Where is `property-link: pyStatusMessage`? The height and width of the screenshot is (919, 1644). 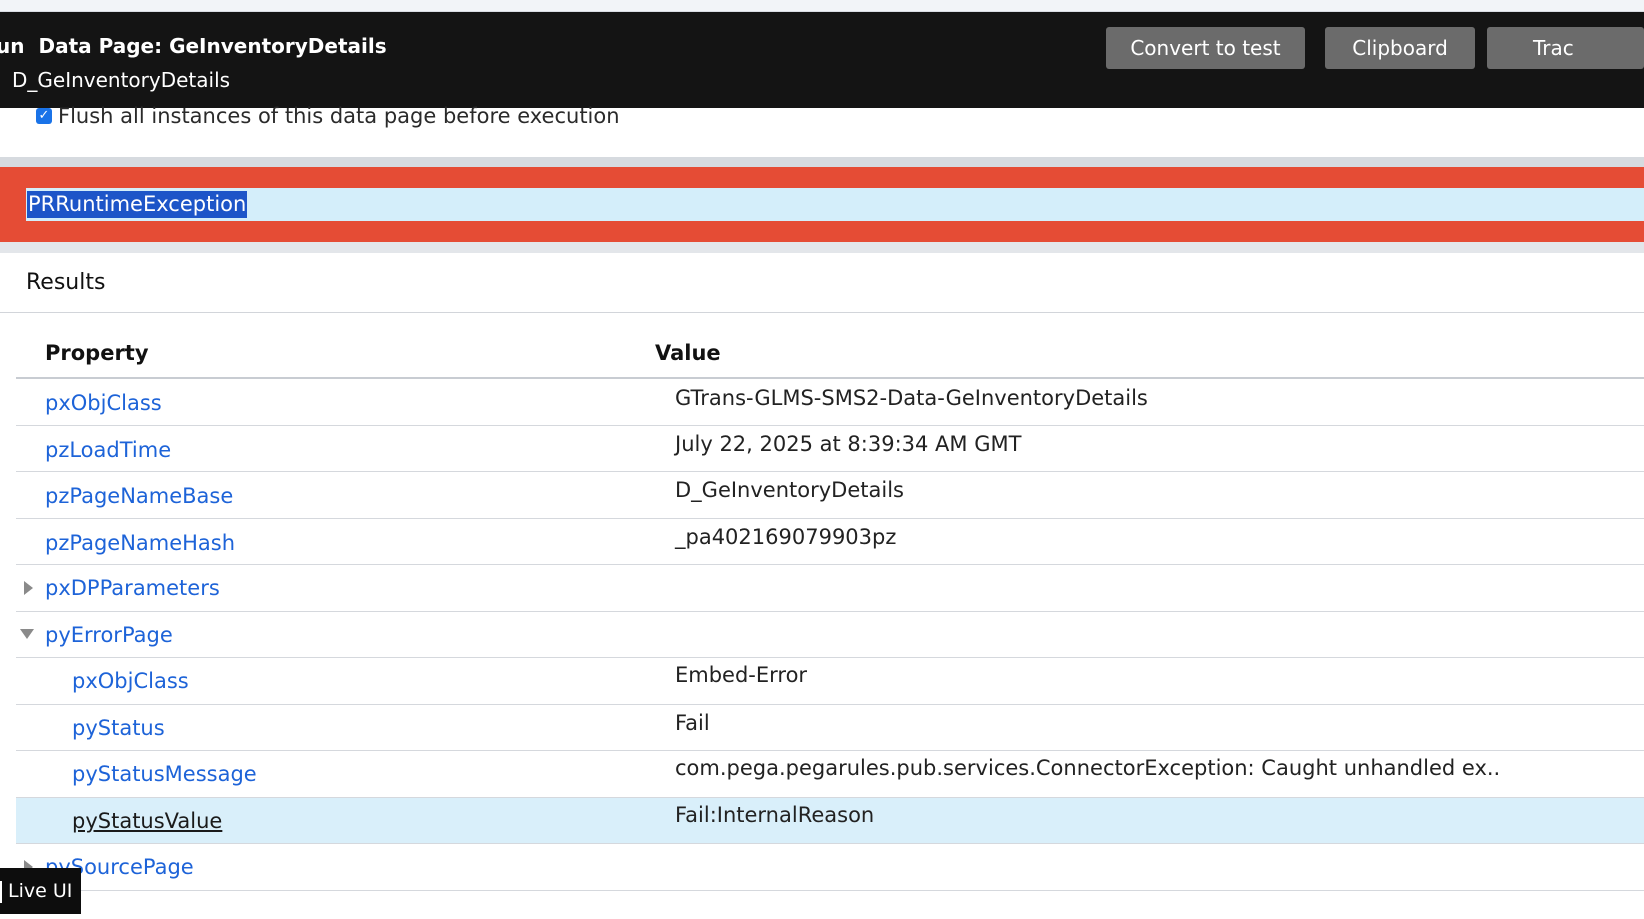 property-link: pyStatusMessage is located at coordinates (164, 774).